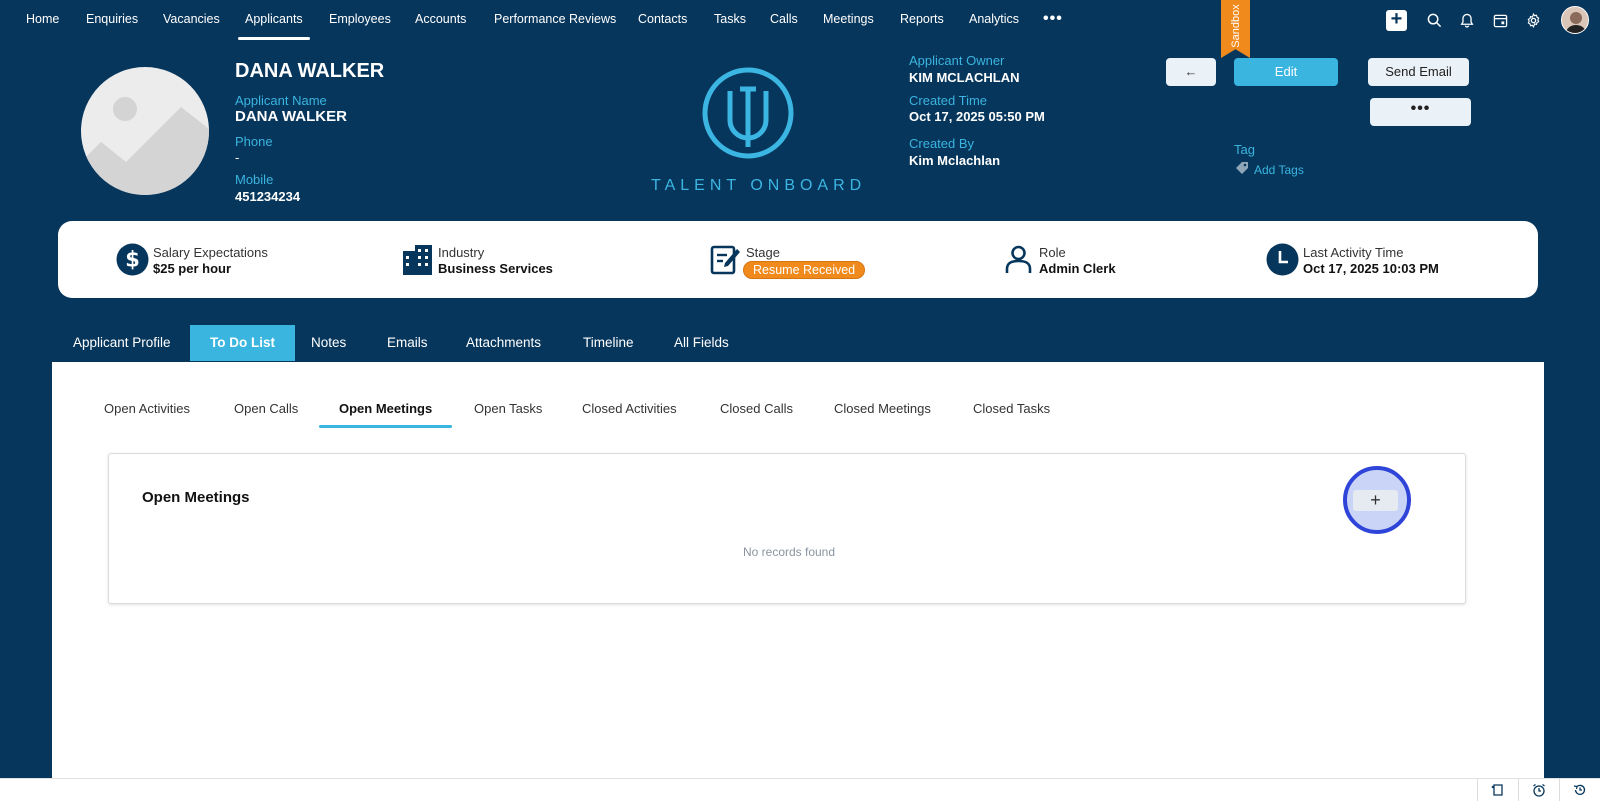 The height and width of the screenshot is (801, 1600). I want to click on nav-active-indicator, so click(274, 38).